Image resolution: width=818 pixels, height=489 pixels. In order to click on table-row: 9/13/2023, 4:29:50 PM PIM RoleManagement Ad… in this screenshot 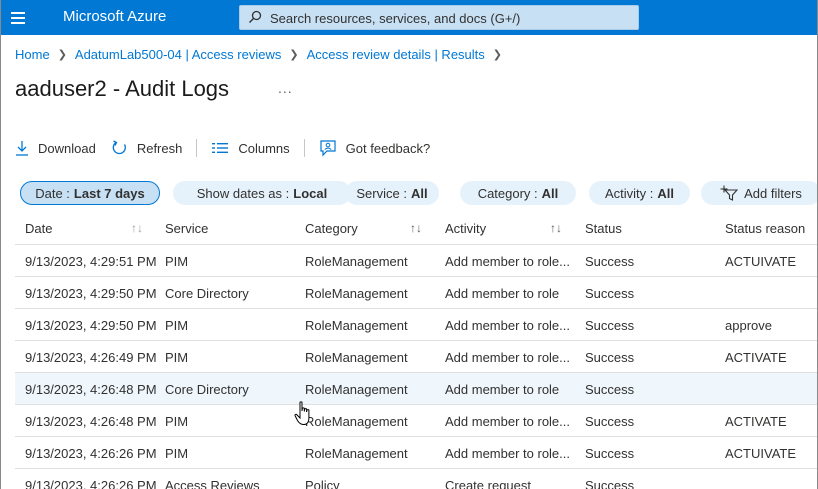, I will do `click(416, 325)`.